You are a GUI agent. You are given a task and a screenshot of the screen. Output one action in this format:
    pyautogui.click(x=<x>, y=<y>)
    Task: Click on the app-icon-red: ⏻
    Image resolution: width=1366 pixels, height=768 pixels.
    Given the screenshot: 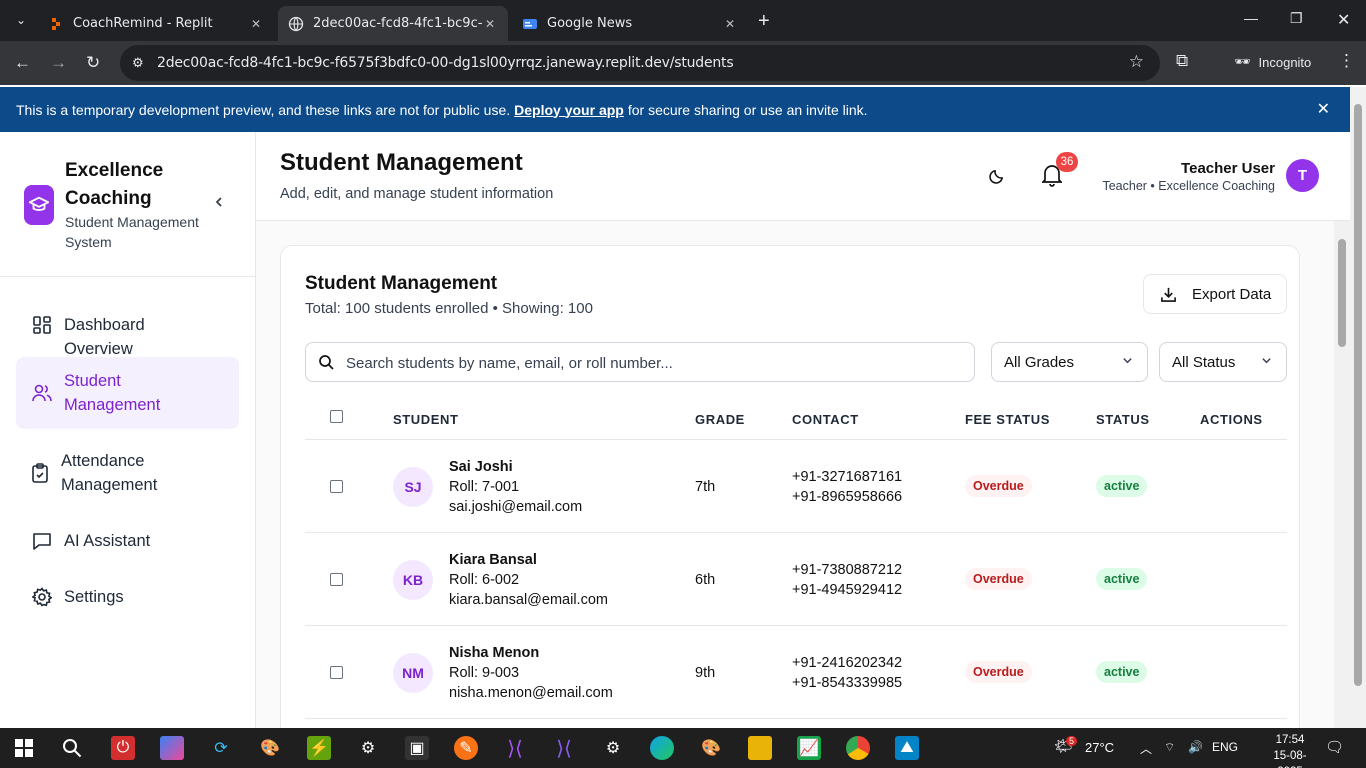 What is the action you would take?
    pyautogui.click(x=123, y=748)
    